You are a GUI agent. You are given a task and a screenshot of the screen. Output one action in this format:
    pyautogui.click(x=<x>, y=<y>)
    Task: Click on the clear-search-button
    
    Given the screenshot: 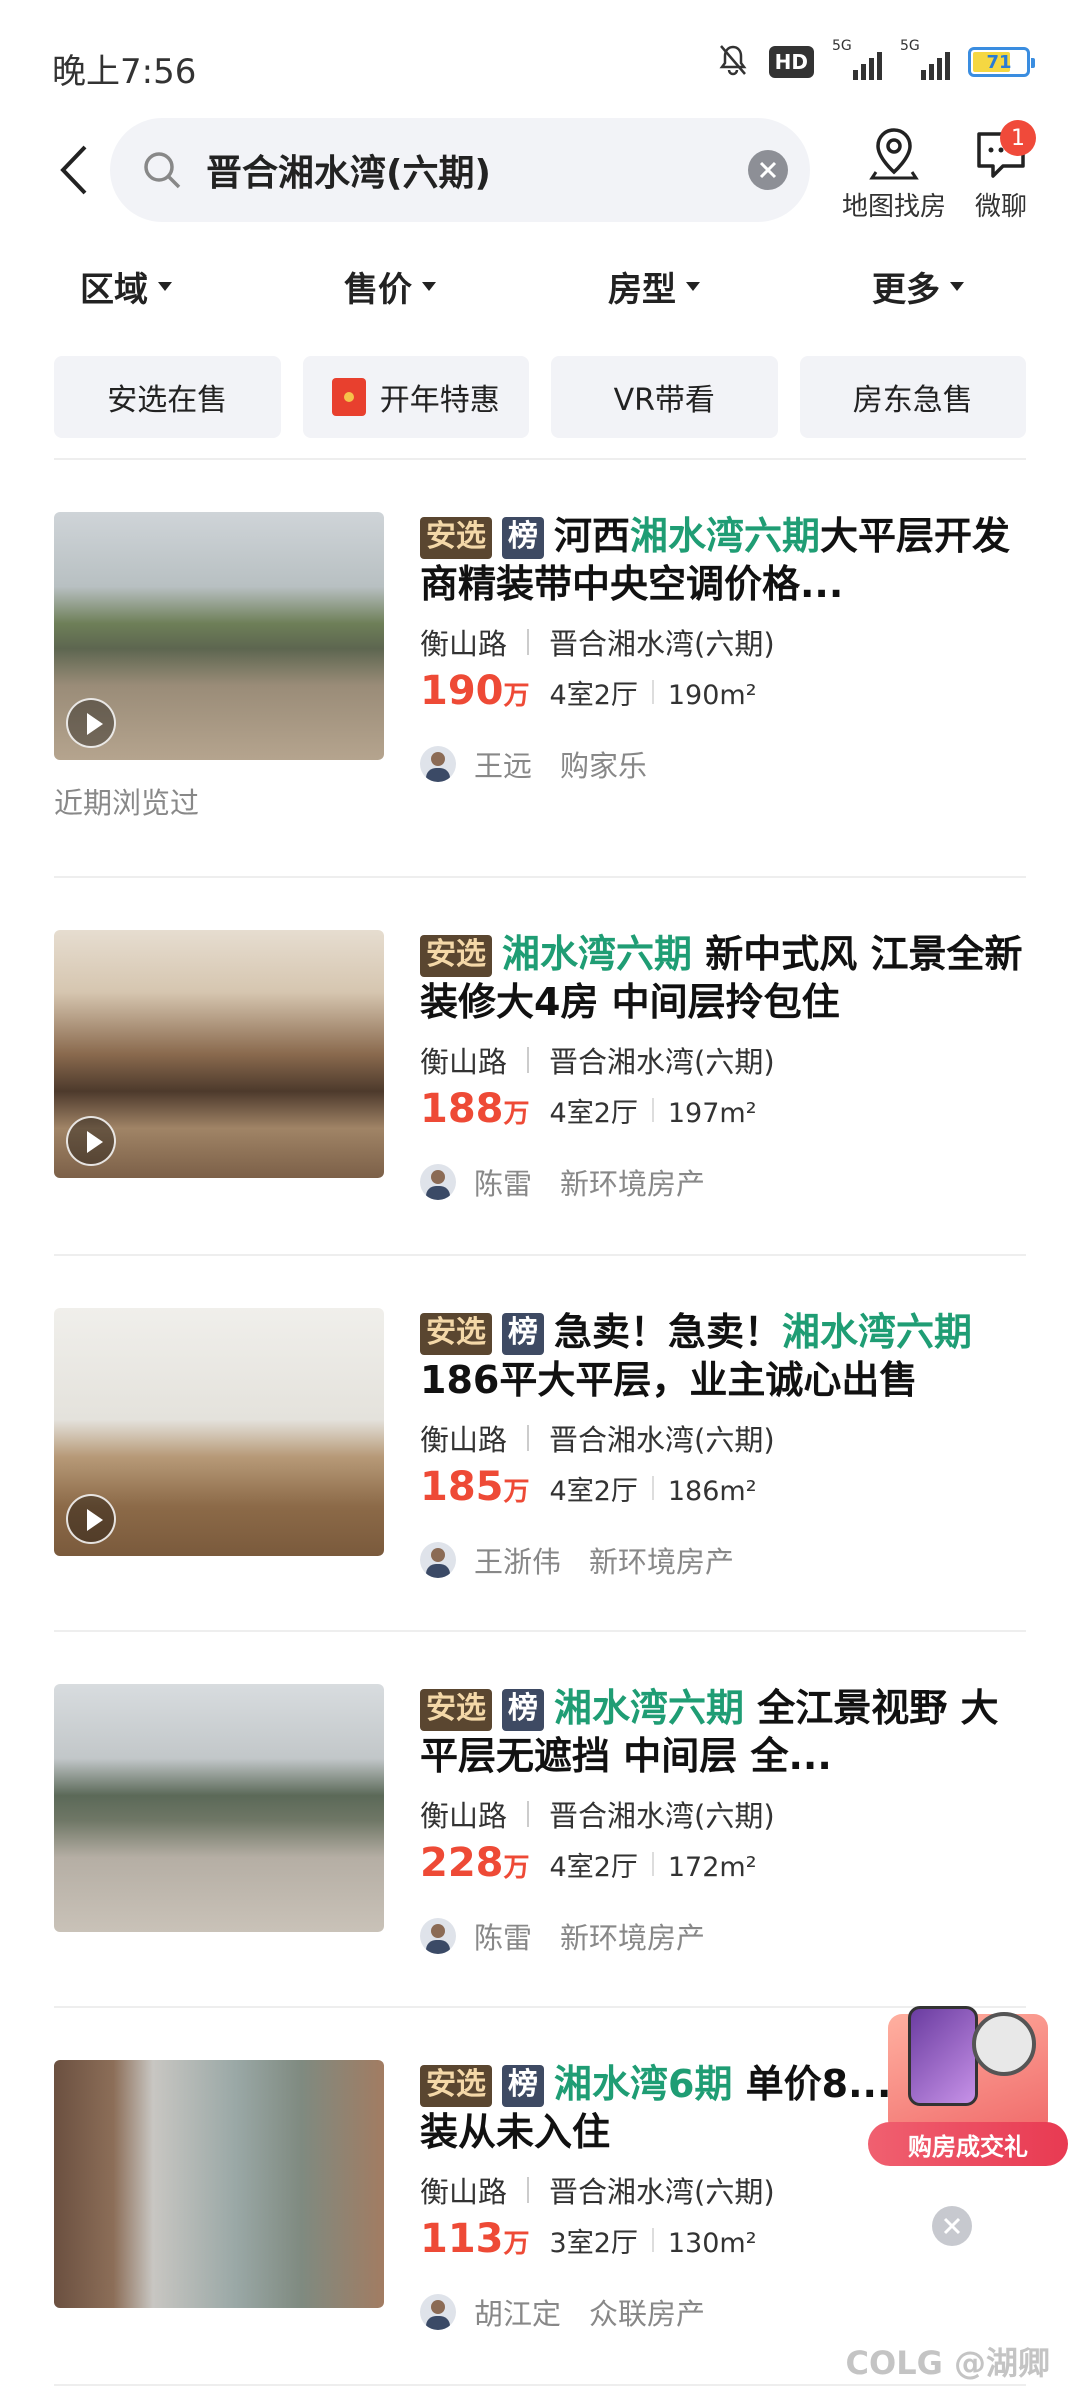 What is the action you would take?
    pyautogui.click(x=768, y=170)
    